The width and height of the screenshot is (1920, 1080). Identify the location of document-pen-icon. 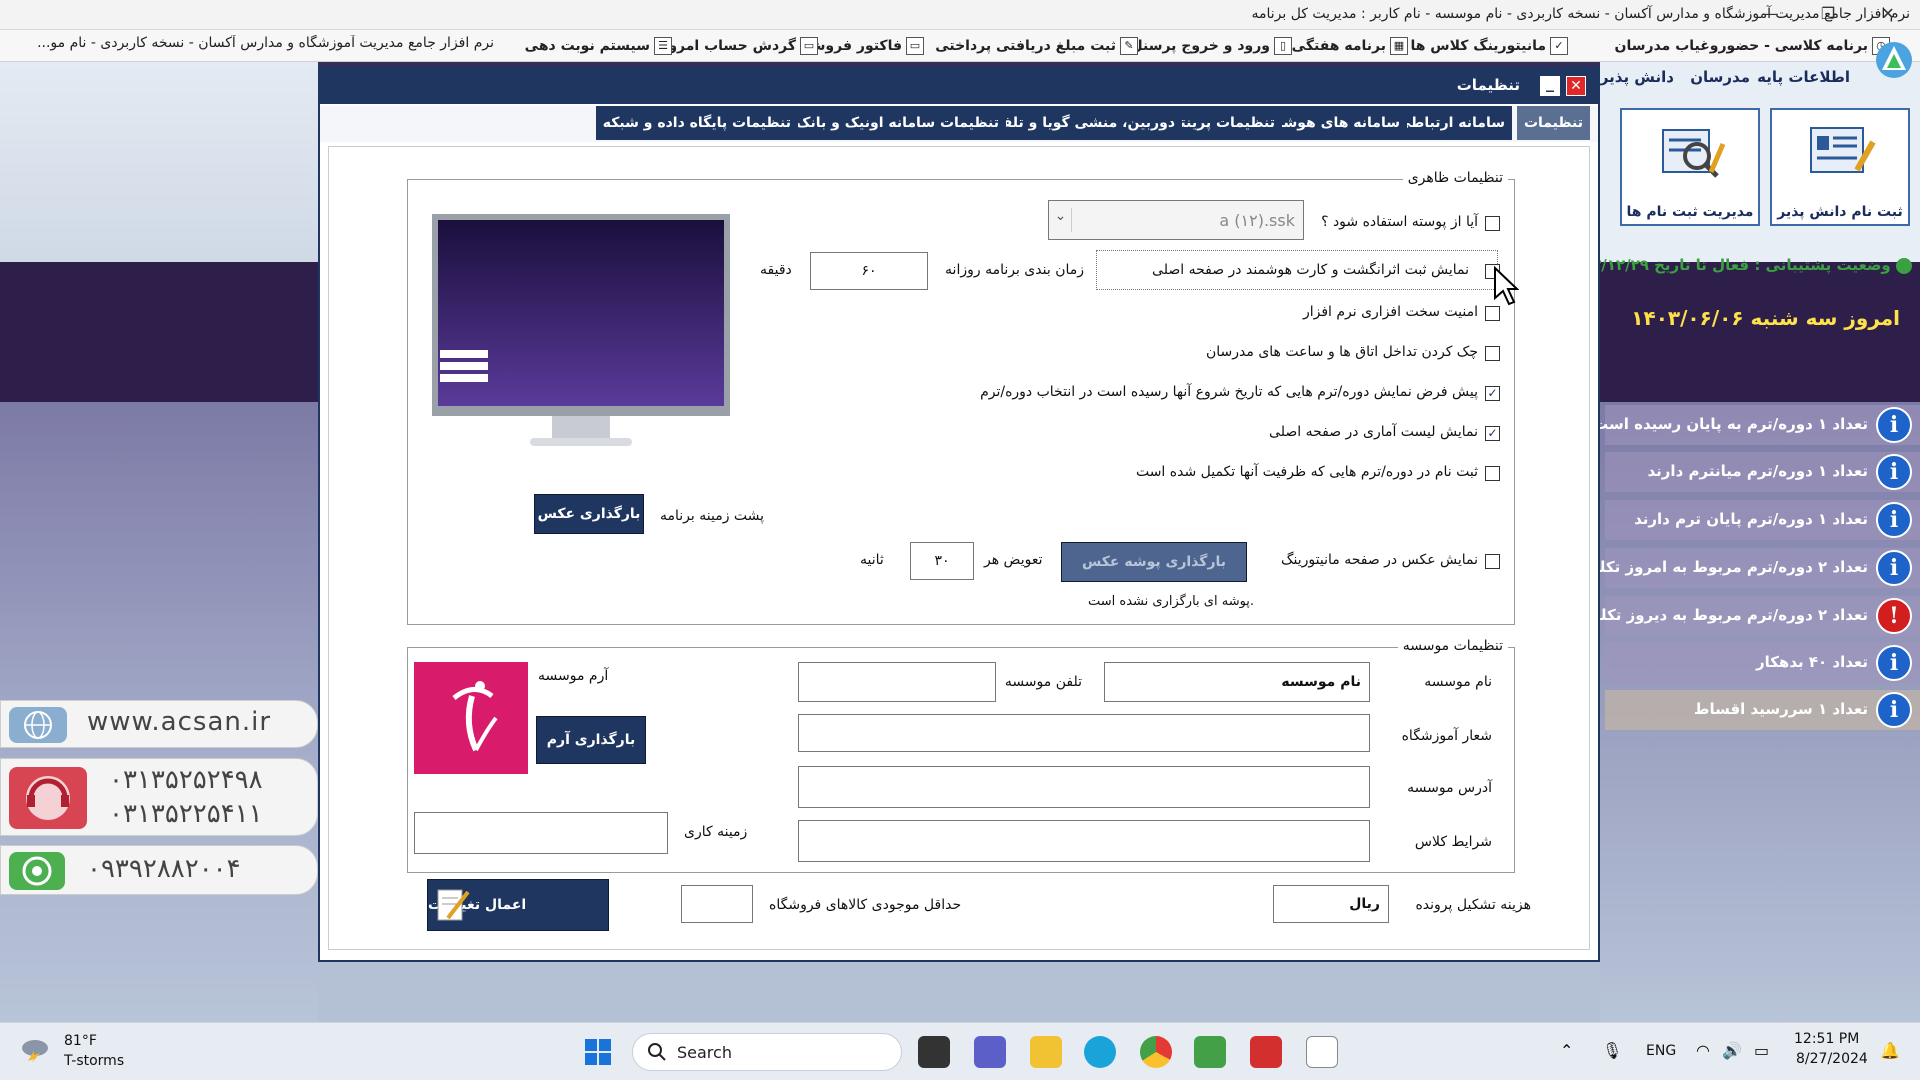
(453, 905).